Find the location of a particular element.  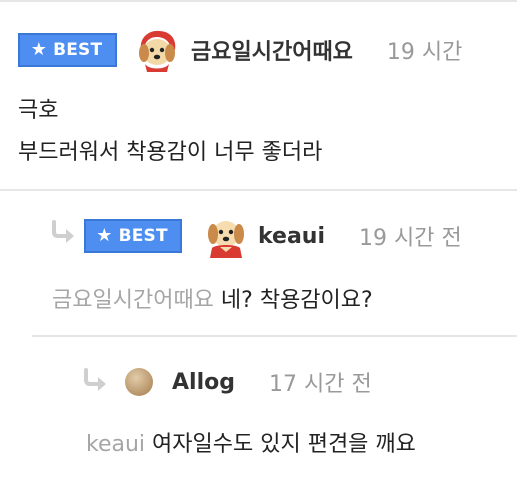

comment-body: keaui 여자일수도 있지 편견을 깨요 is located at coordinates (251, 442).